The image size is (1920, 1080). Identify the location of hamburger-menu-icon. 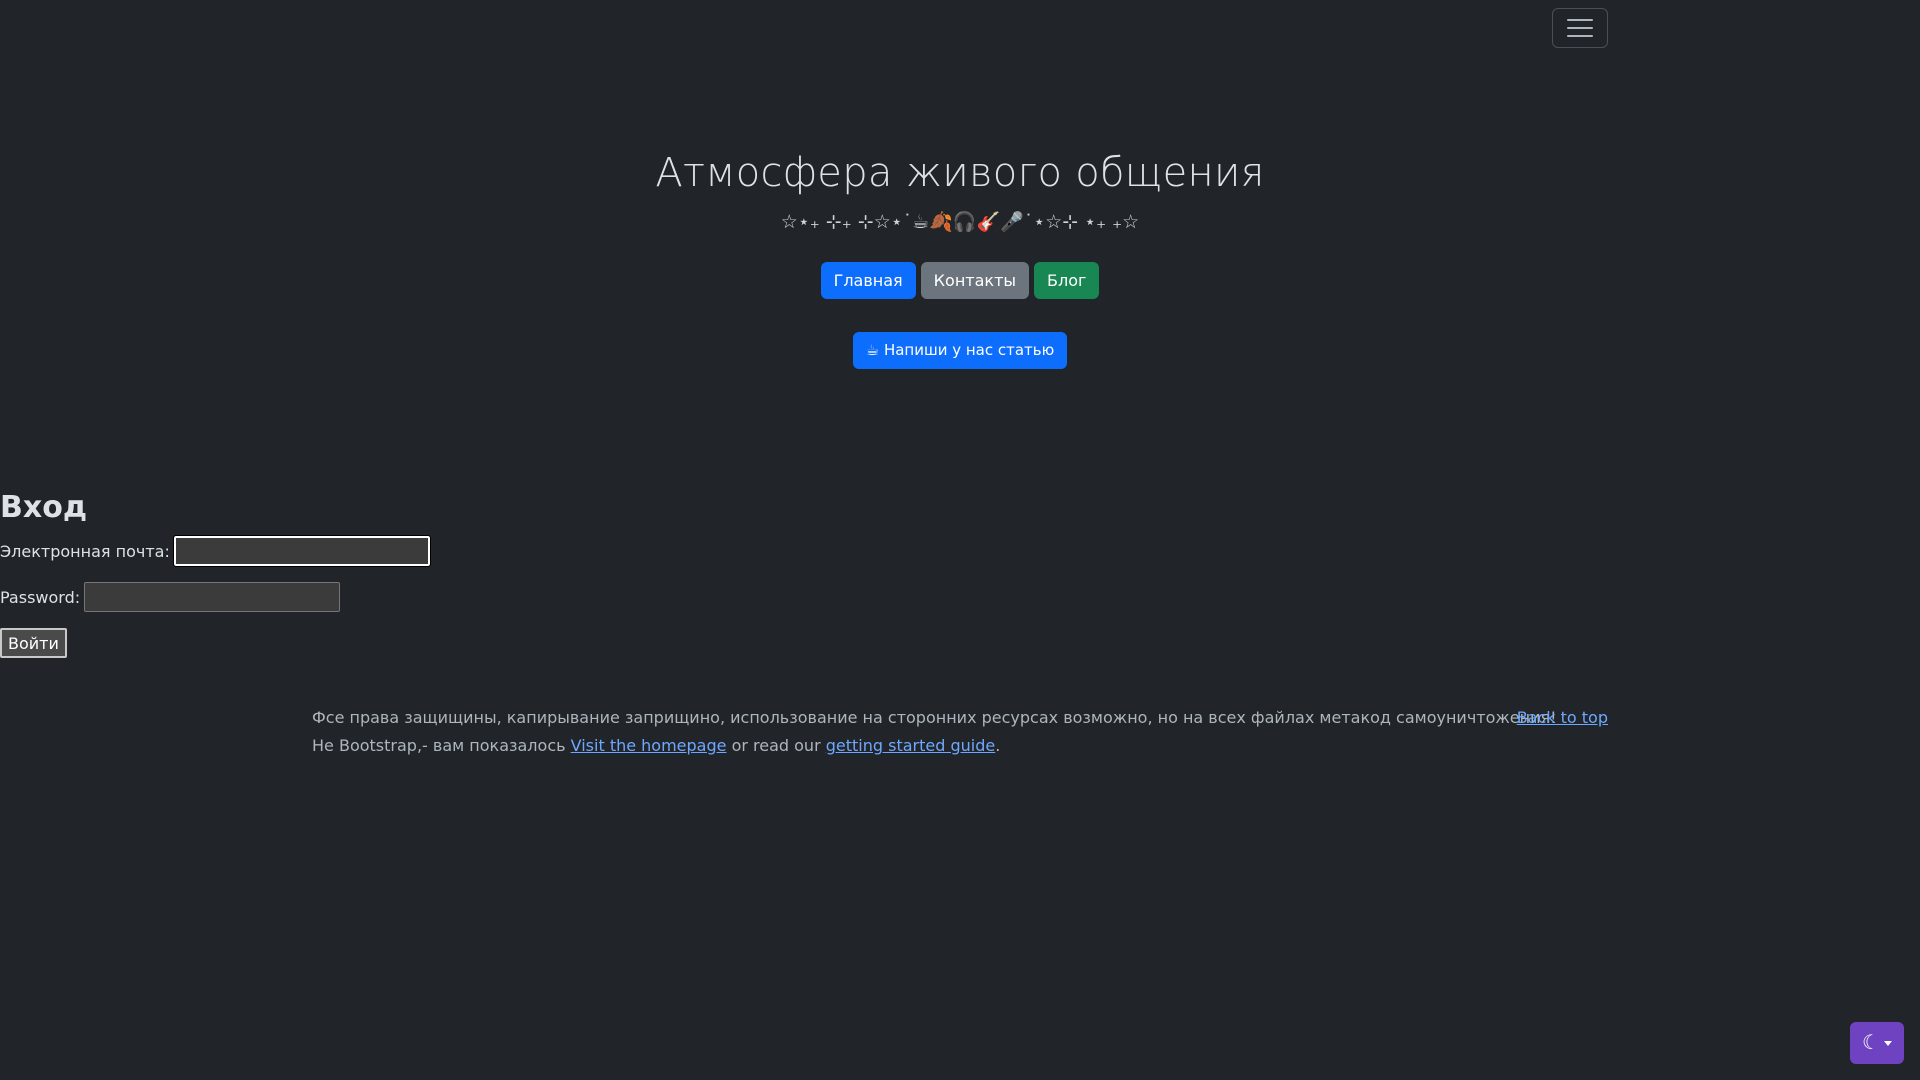
(1580, 20).